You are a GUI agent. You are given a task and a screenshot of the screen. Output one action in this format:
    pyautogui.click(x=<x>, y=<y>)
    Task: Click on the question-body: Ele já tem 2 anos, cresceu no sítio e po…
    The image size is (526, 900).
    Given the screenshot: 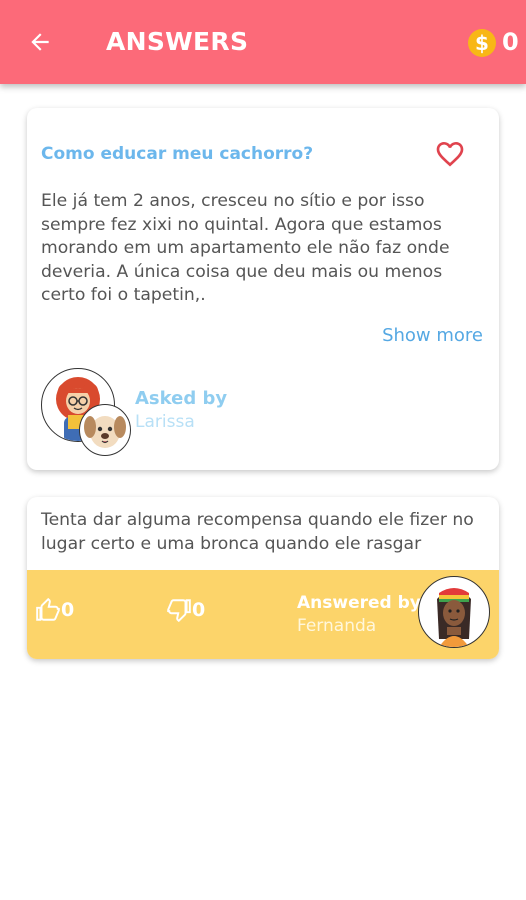 What is the action you would take?
    pyautogui.click(x=245, y=248)
    